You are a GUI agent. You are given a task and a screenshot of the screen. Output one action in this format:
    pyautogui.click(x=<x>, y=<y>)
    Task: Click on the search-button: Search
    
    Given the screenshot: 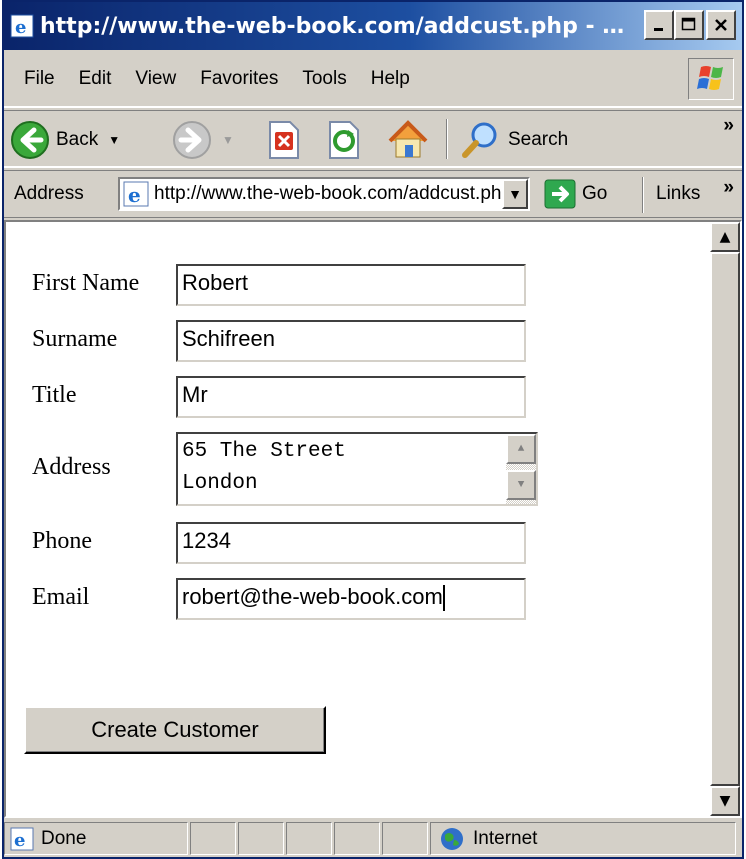 What is the action you would take?
    pyautogui.click(x=514, y=140)
    